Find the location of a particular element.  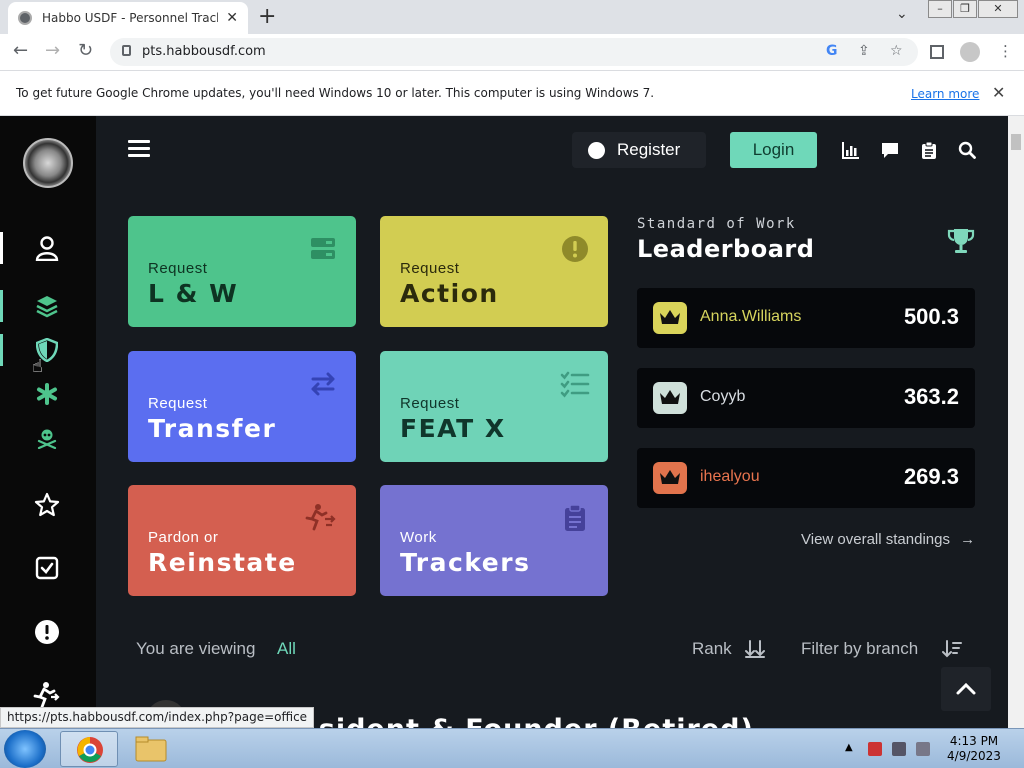

card-request-action: Request Action is located at coordinates (494, 271).